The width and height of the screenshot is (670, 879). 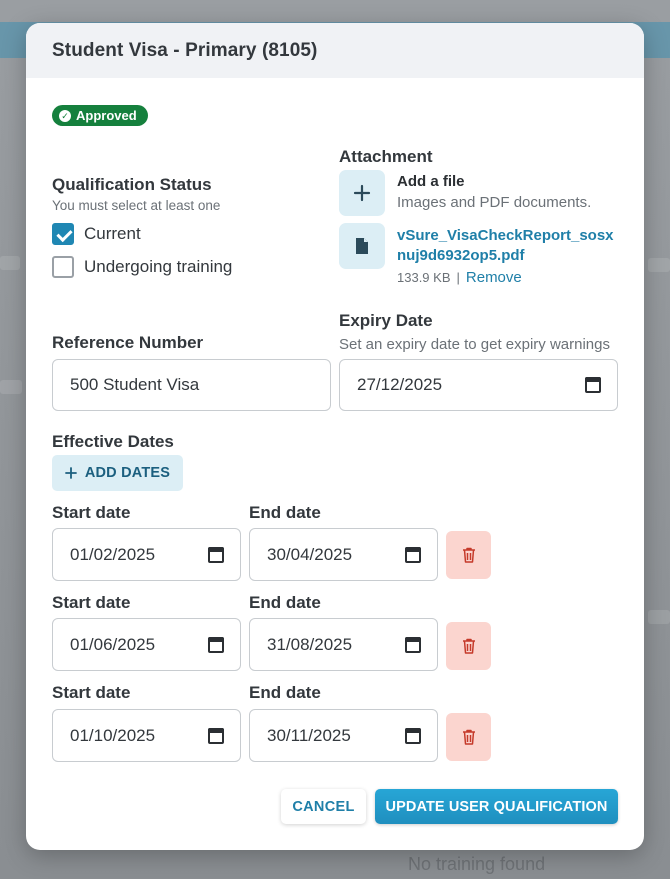 I want to click on add-dates-button: ADD DATES, so click(x=117, y=473).